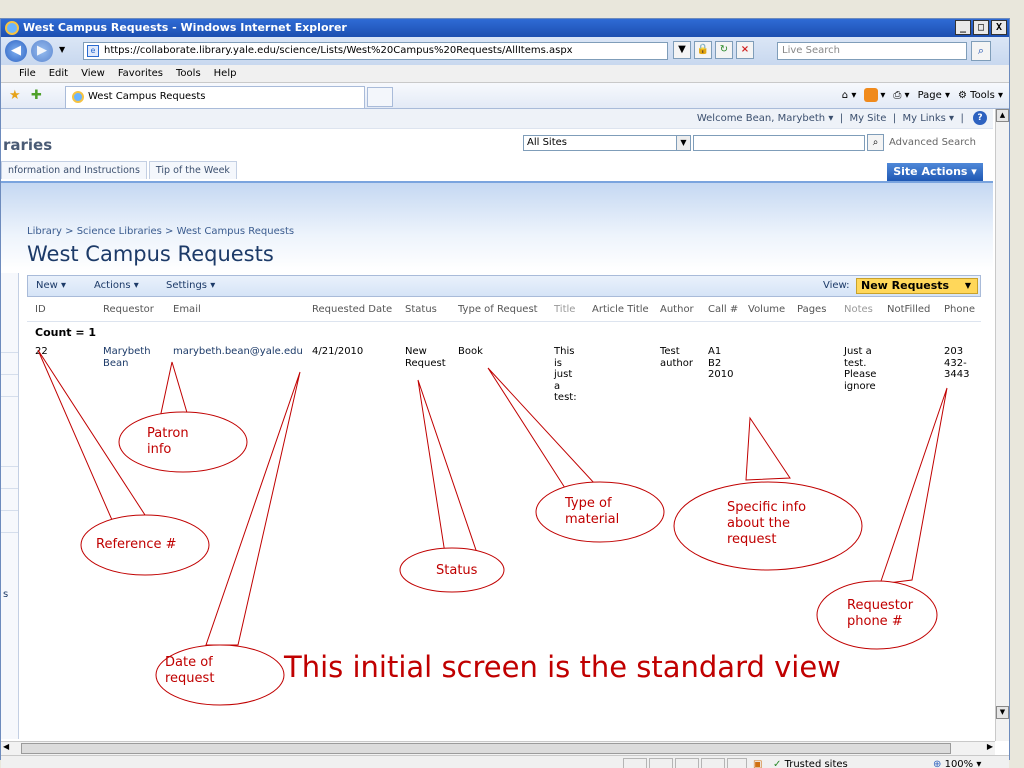  Describe the element at coordinates (990, 746) in the screenshot. I see `scroll-right-icon: ▶` at that location.